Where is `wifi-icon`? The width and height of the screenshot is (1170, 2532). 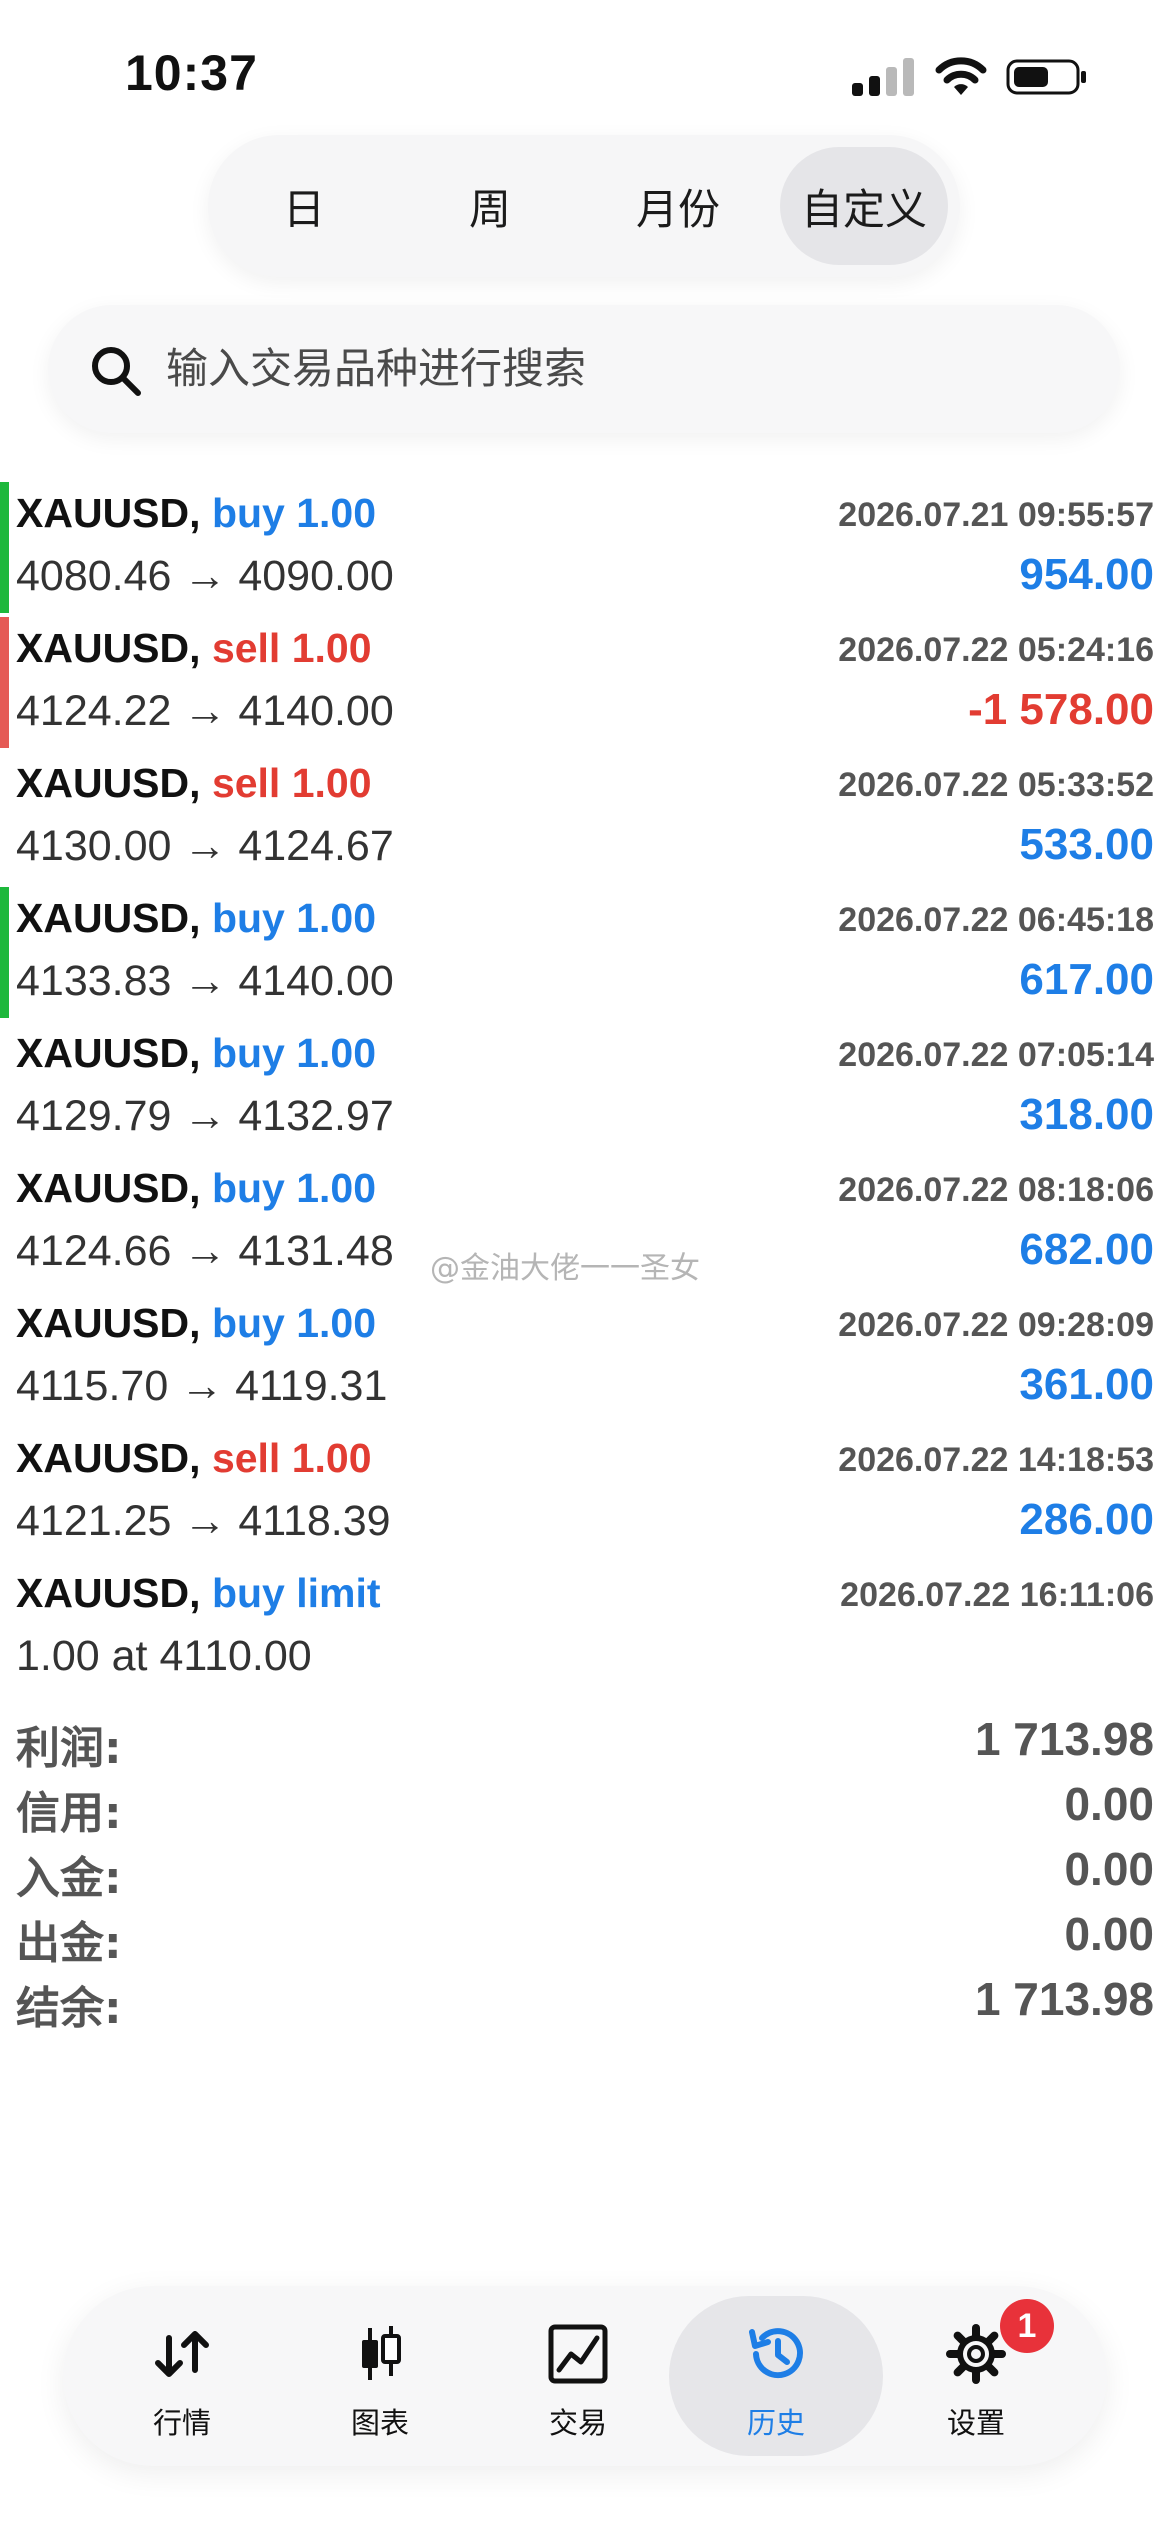 wifi-icon is located at coordinates (961, 76).